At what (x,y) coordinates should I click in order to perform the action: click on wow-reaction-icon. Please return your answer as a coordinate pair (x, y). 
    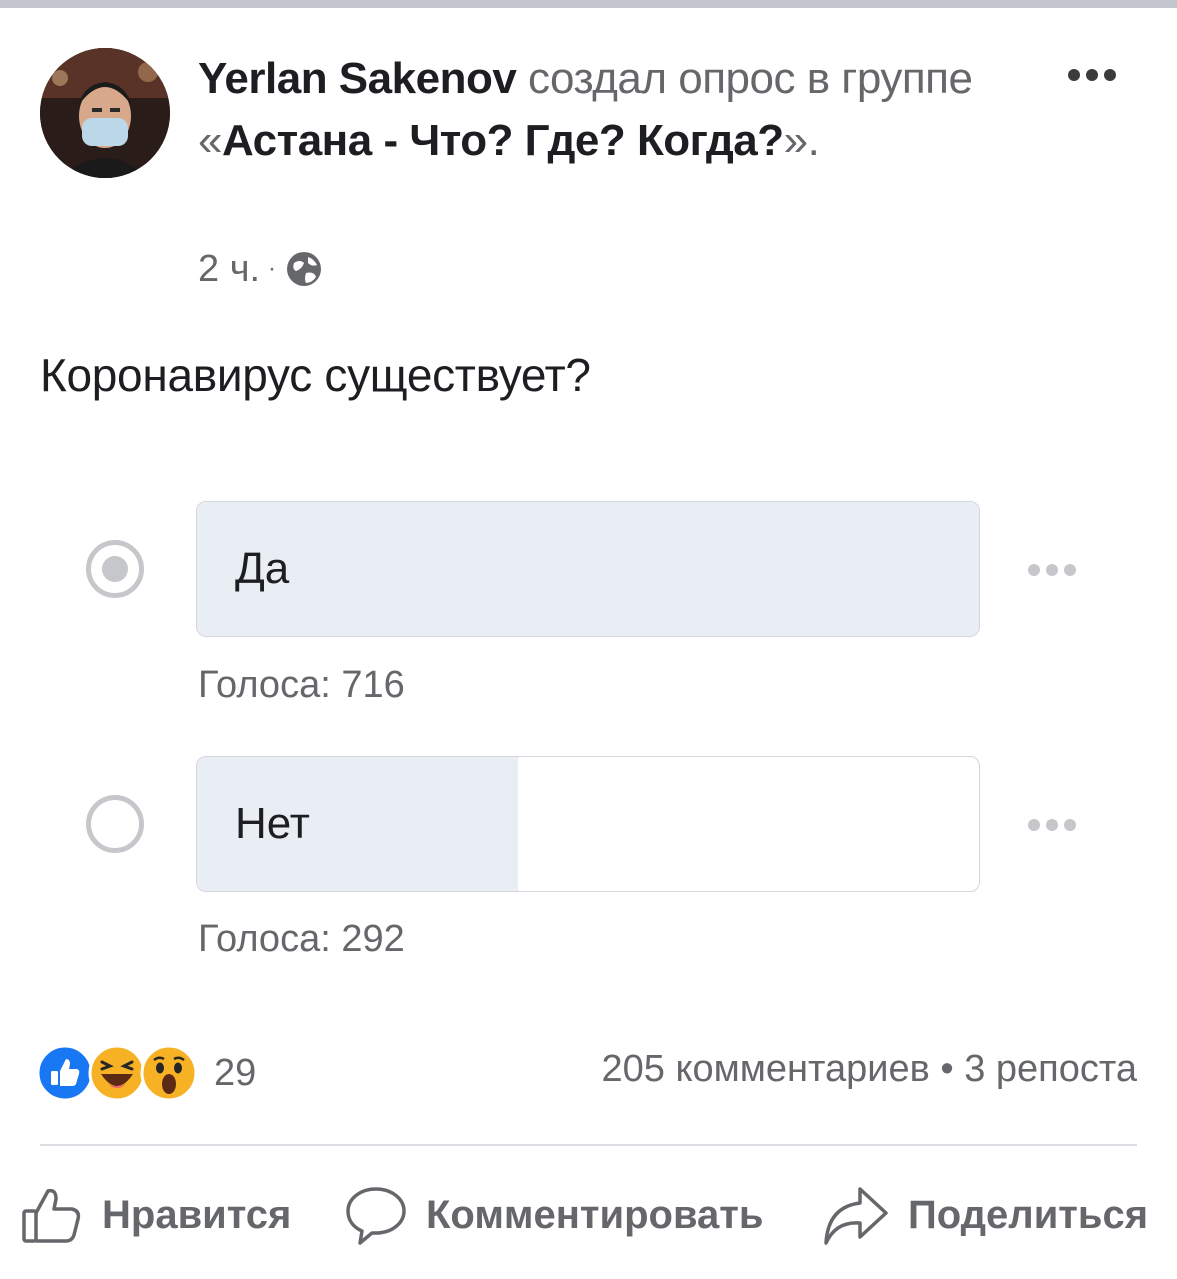
    Looking at the image, I should click on (169, 1073).